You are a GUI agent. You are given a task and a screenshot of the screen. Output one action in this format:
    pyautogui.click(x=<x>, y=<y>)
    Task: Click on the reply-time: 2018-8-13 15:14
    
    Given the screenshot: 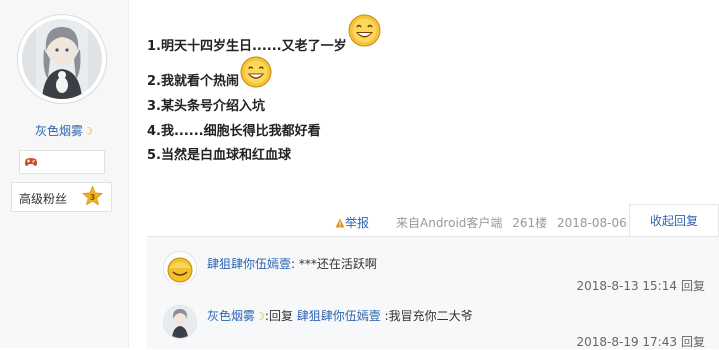 What is the action you would take?
    pyautogui.click(x=626, y=286)
    